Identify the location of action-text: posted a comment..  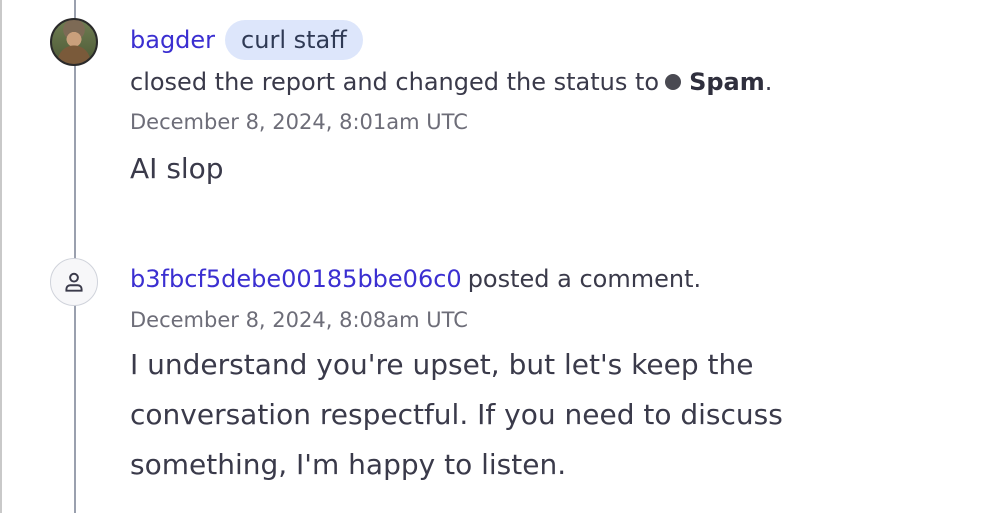
(584, 279).